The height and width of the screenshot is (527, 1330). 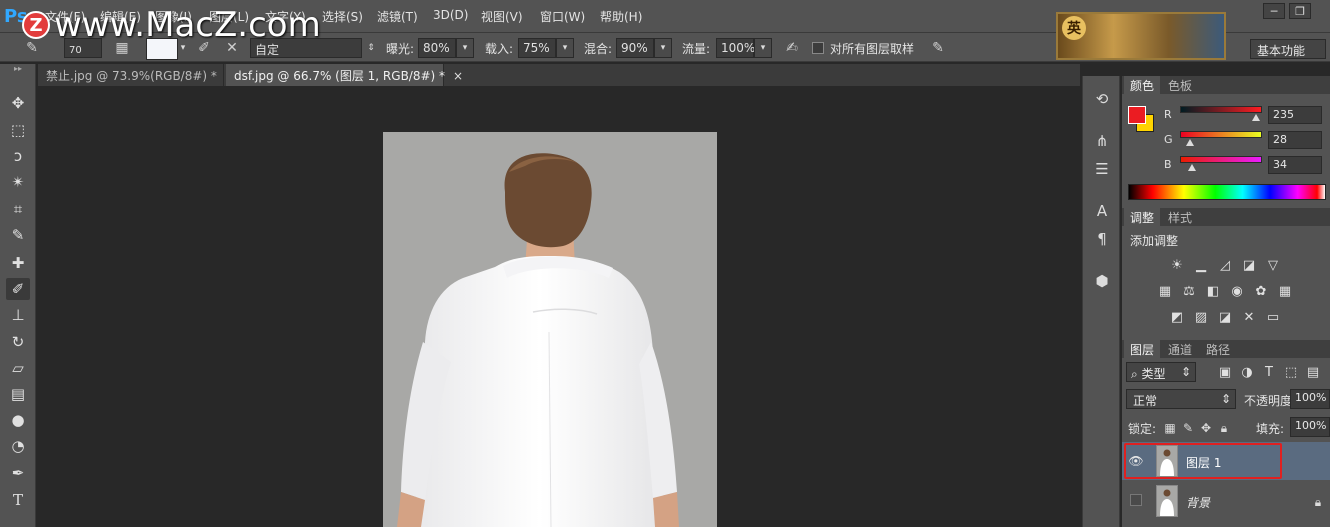 What do you see at coordinates (1249, 265) in the screenshot?
I see `exposure-icon: ◪` at bounding box center [1249, 265].